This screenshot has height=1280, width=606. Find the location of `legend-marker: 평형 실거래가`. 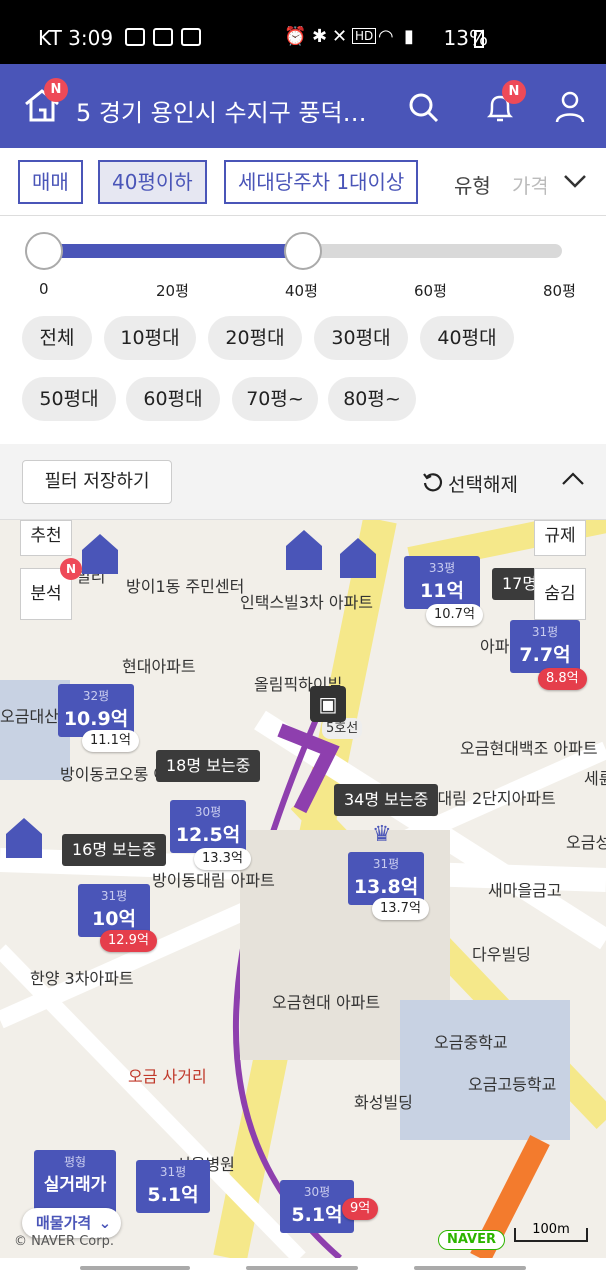

legend-marker: 평형 실거래가 is located at coordinates (75, 1183).